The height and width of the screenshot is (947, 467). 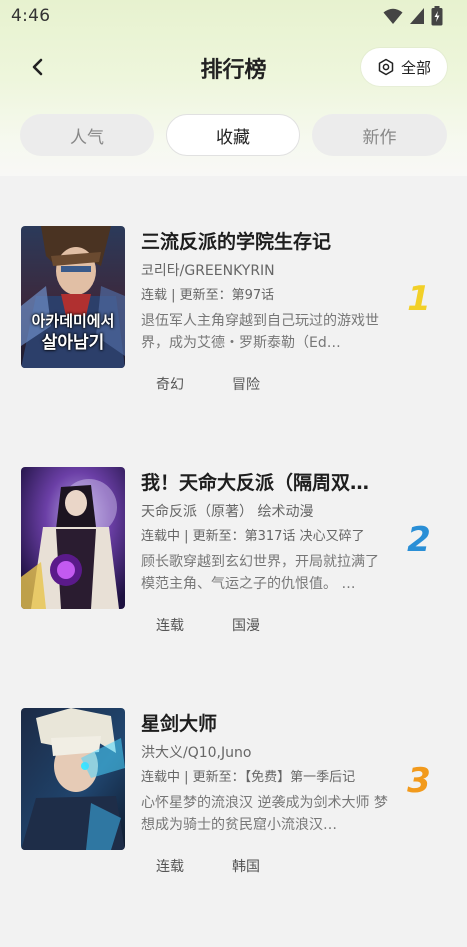 I want to click on rank-badge: 2, so click(x=419, y=538).